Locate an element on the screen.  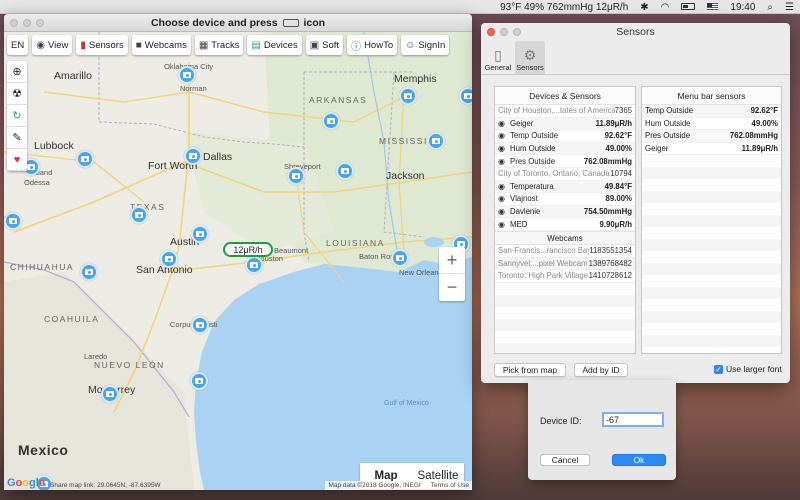
tab-general: ▯ General is located at coordinates (498, 57).